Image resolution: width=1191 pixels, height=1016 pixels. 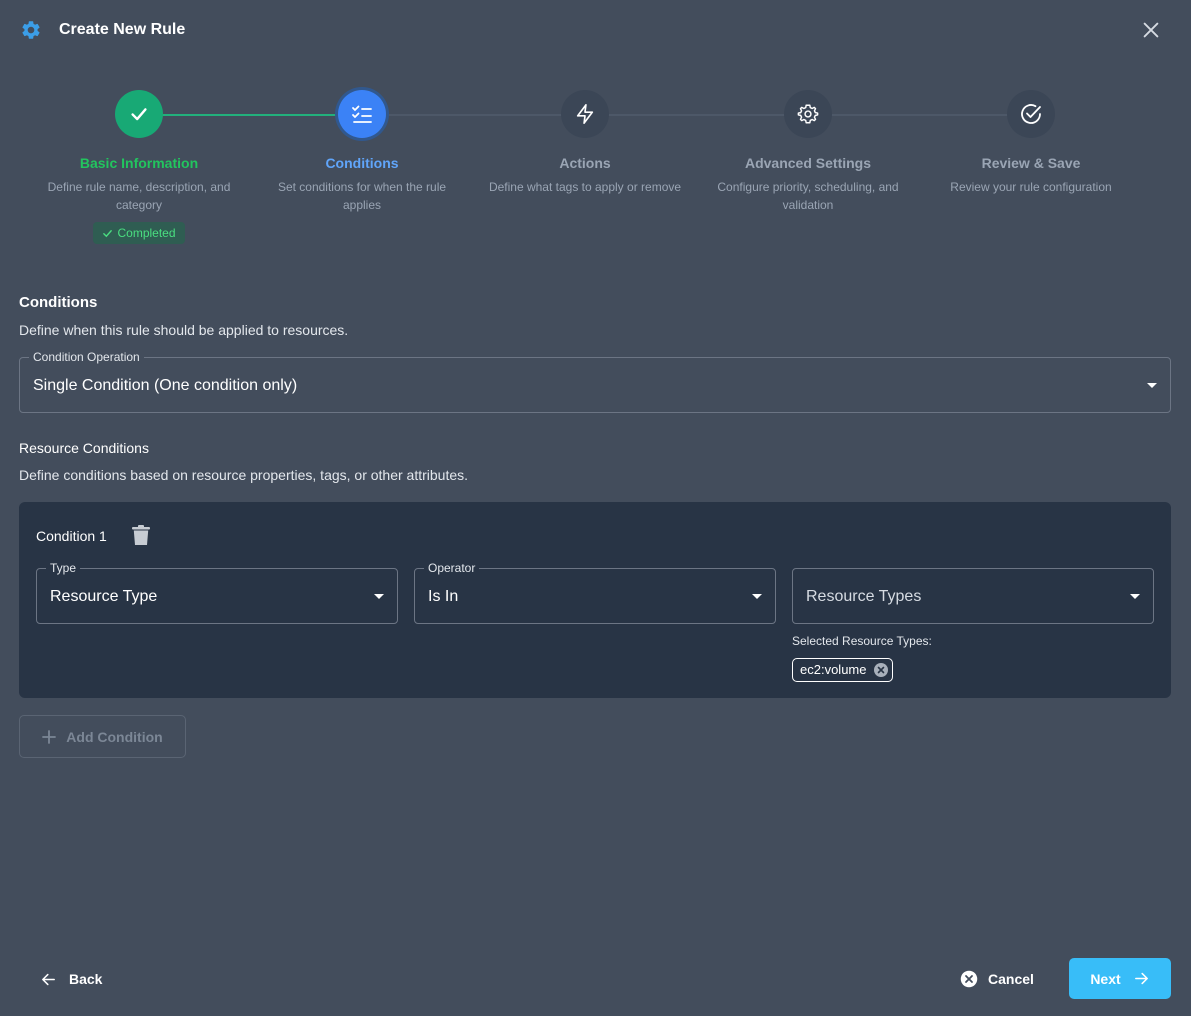 I want to click on cancel-circle-icon, so click(x=969, y=979).